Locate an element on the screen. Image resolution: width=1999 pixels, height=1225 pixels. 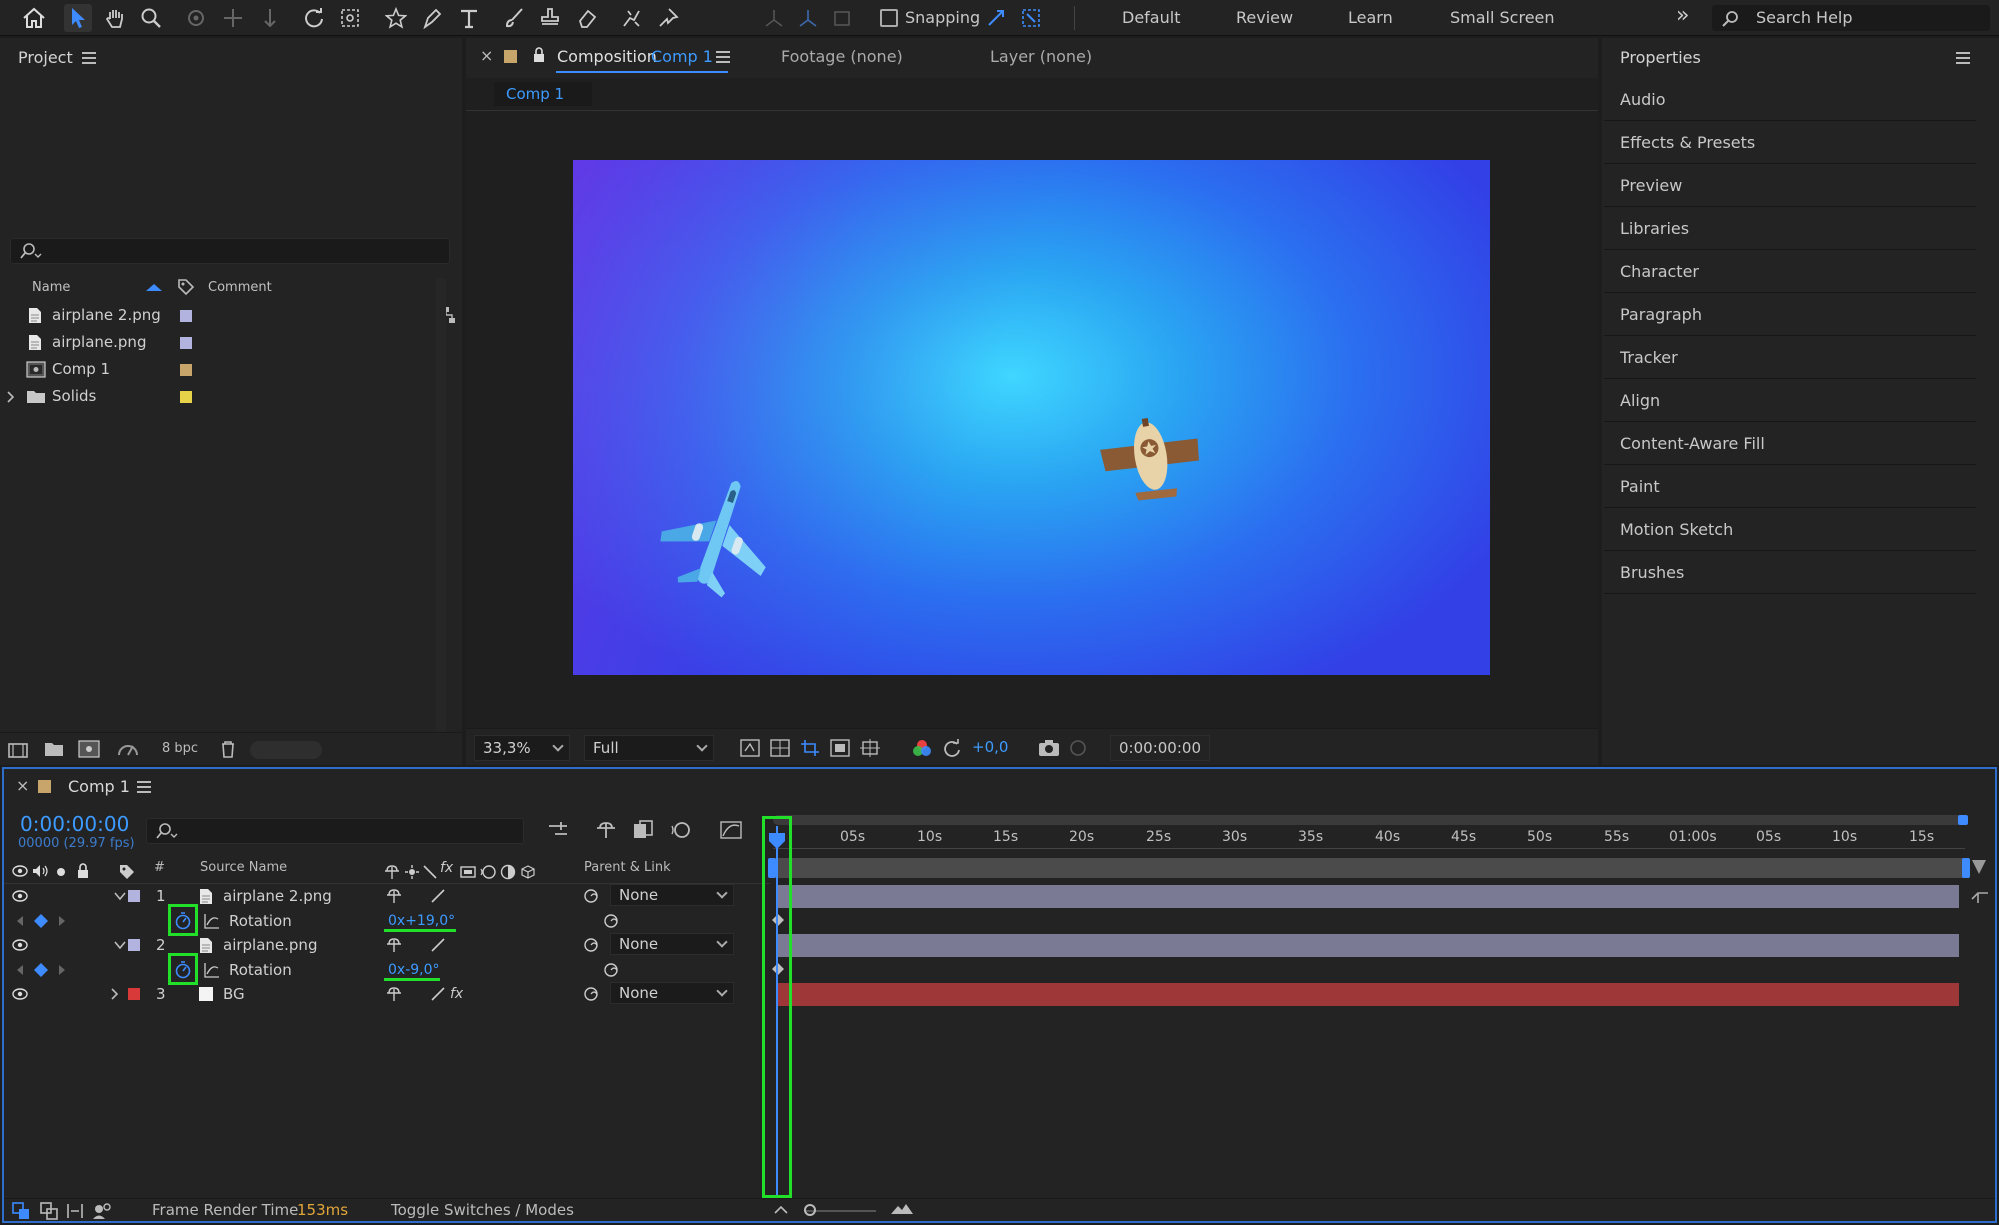
reset-exposure-icon is located at coordinates (952, 748).